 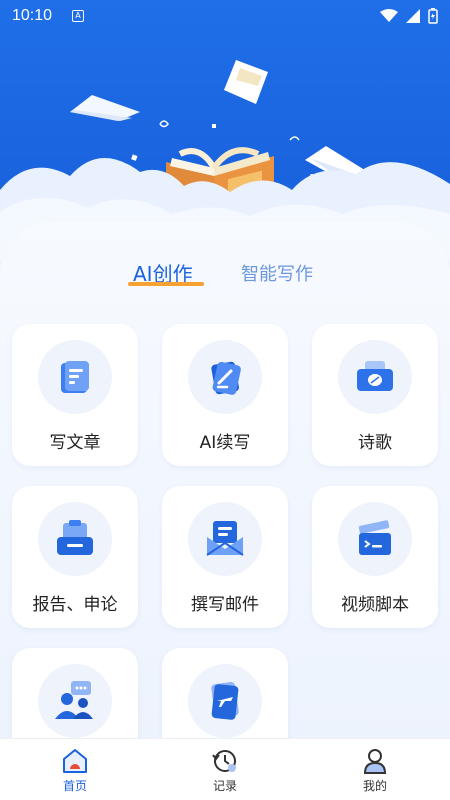 I want to click on feature-card-travel, so click(x=225, y=693).